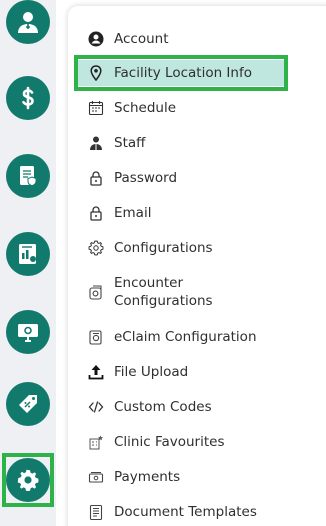 The width and height of the screenshot is (326, 526). Describe the element at coordinates (203, 178) in the screenshot. I see `menu-item-password: Password` at that location.